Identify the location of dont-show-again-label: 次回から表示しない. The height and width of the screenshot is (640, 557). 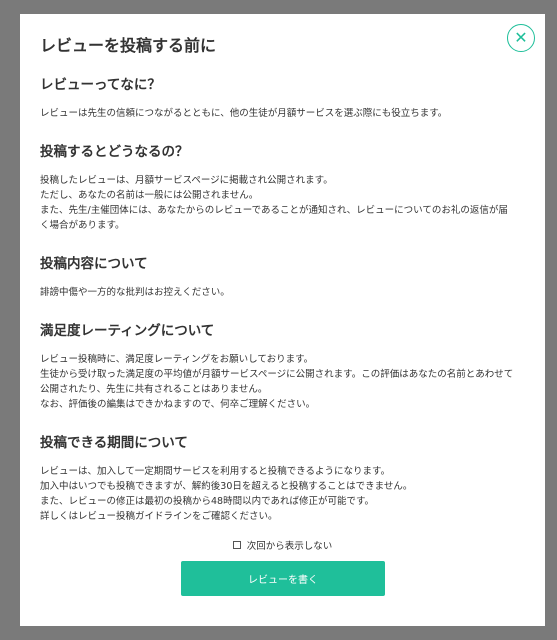
(290, 545).